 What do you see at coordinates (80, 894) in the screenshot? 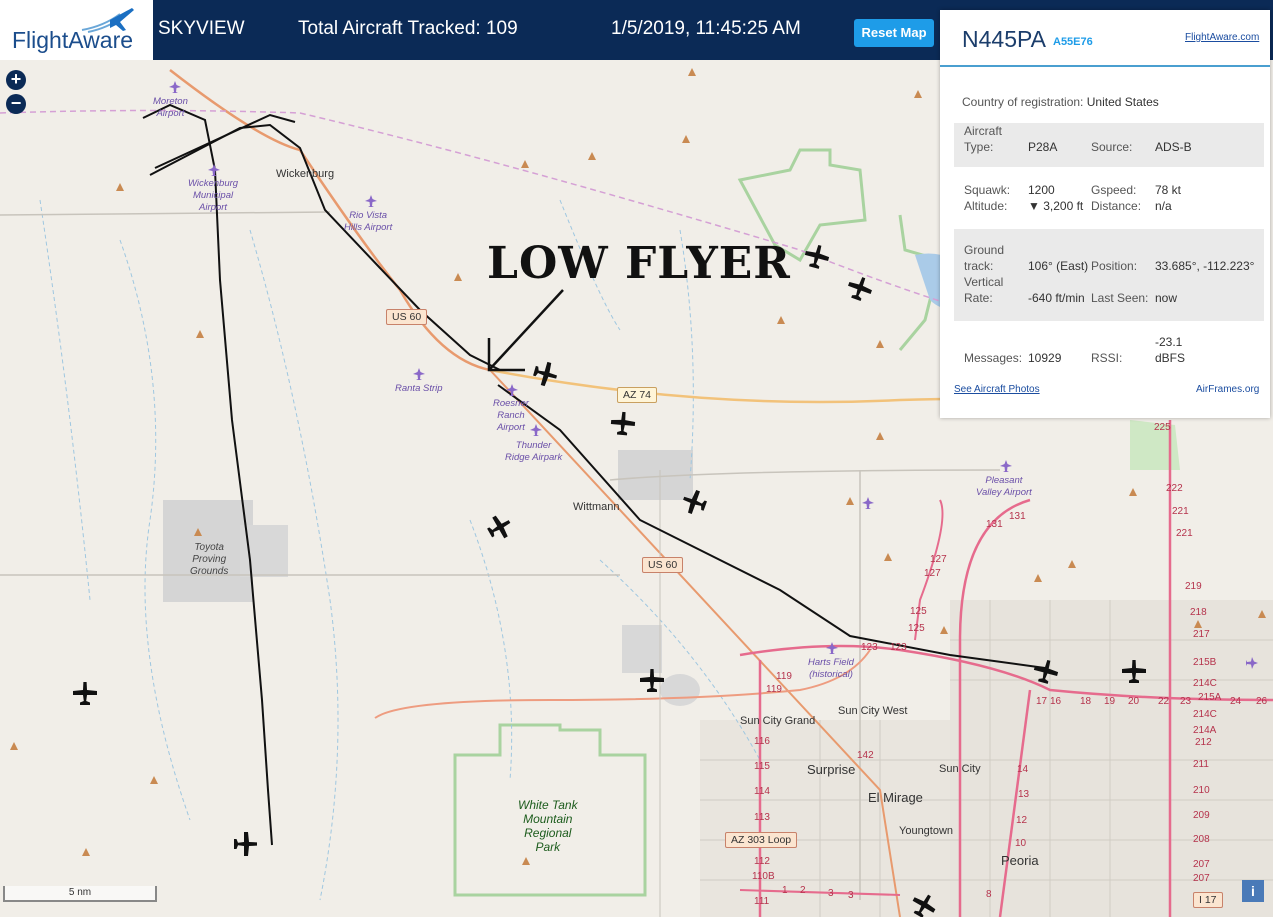
I see `map-scale-bar: 5 nm` at bounding box center [80, 894].